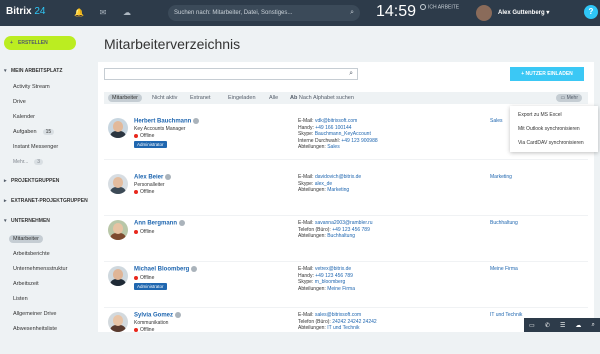  I want to click on clock: 14:59, so click(396, 12).